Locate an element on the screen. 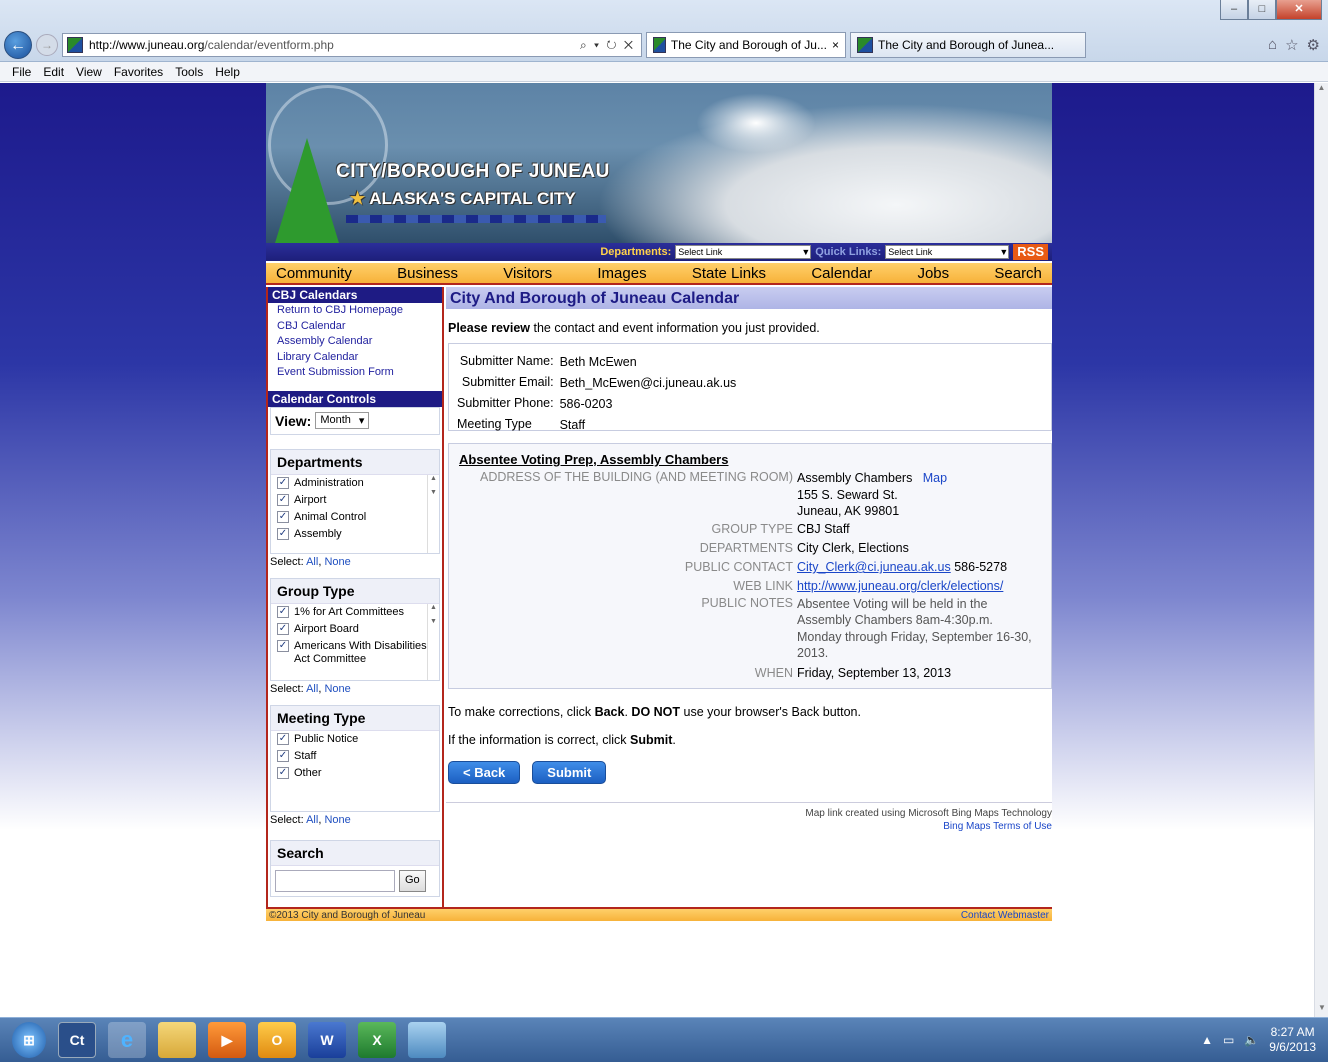 Image resolution: width=1328 pixels, height=1062 pixels. menu-file: File is located at coordinates (21, 72).